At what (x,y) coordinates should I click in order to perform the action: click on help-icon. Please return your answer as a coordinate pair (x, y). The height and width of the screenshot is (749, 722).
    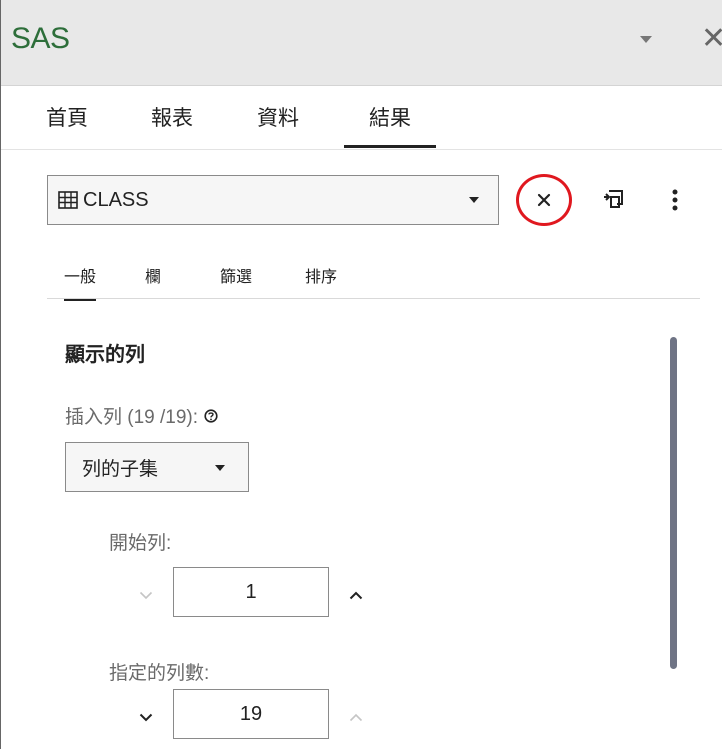
    Looking at the image, I should click on (211, 415).